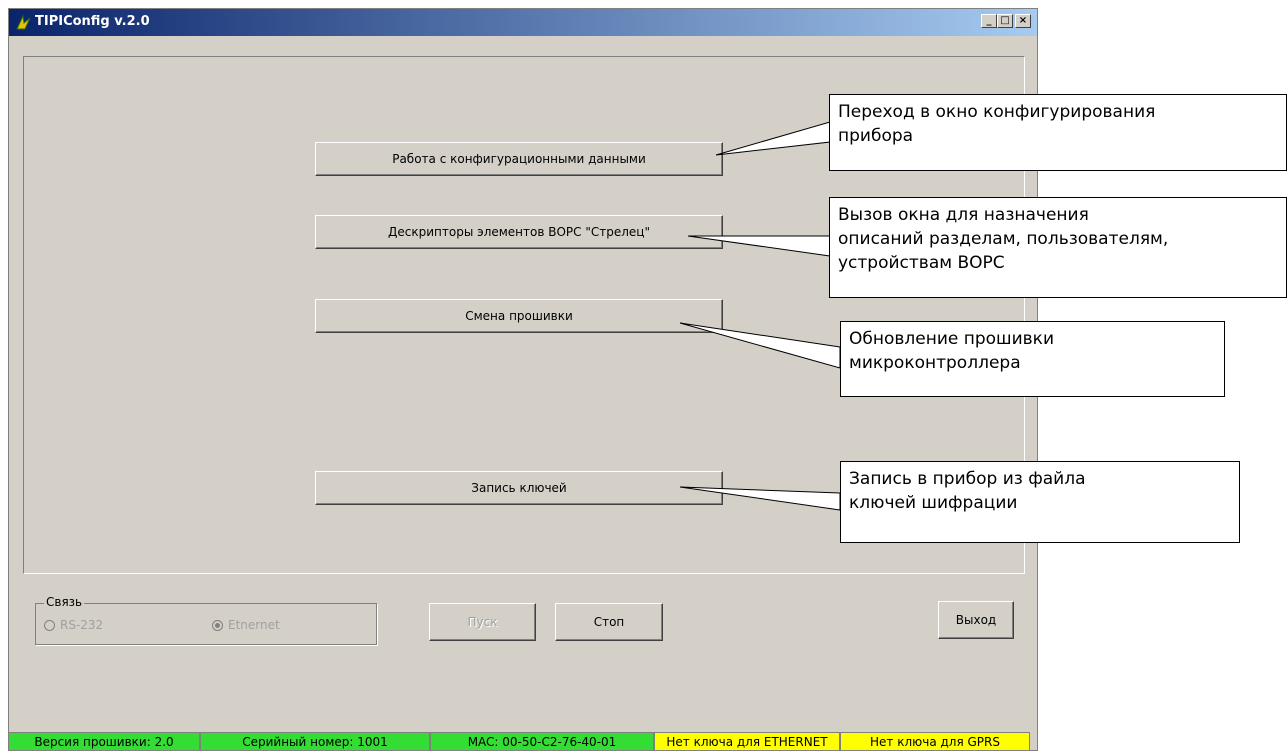 The width and height of the screenshot is (1288, 751). Describe the element at coordinates (759, 246) in the screenshot. I see `callout-arrow-descriptors` at that location.